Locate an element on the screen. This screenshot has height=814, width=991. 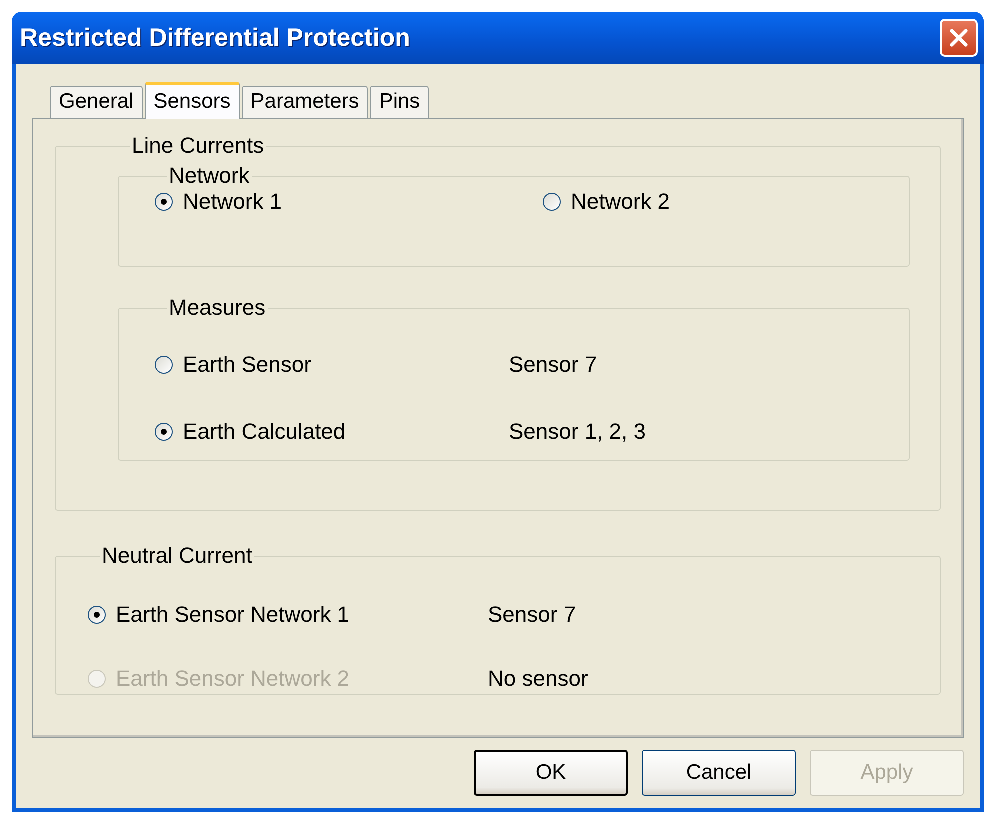
sensor-label: No sensor is located at coordinates (539, 679).